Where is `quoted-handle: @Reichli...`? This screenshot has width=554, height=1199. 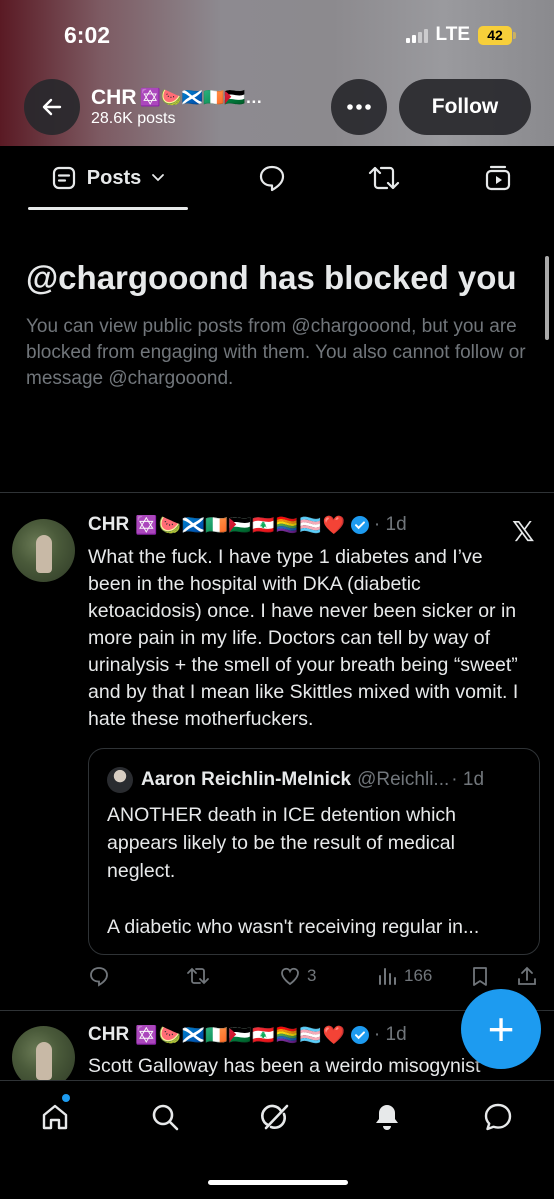
quoted-handle: @Reichli... is located at coordinates (403, 779).